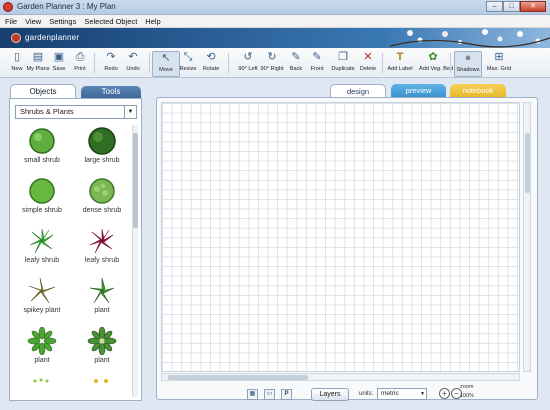 The height and width of the screenshot is (410, 550). What do you see at coordinates (133, 64) in the screenshot?
I see `undo-button: ↶ Undo` at bounding box center [133, 64].